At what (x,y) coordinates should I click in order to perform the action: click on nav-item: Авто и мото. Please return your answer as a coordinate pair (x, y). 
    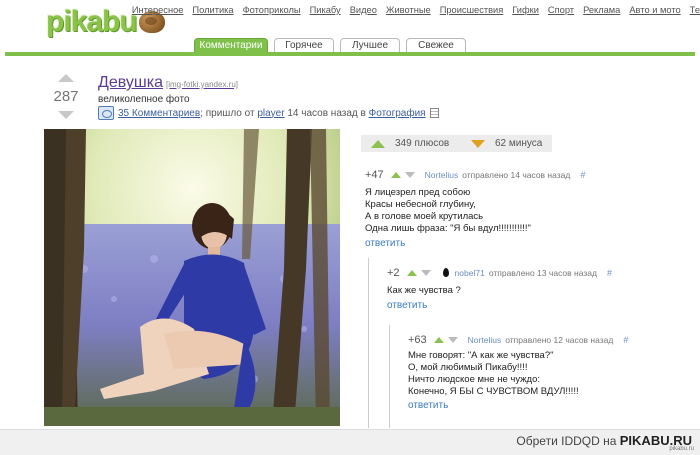
    Looking at the image, I should click on (654, 10).